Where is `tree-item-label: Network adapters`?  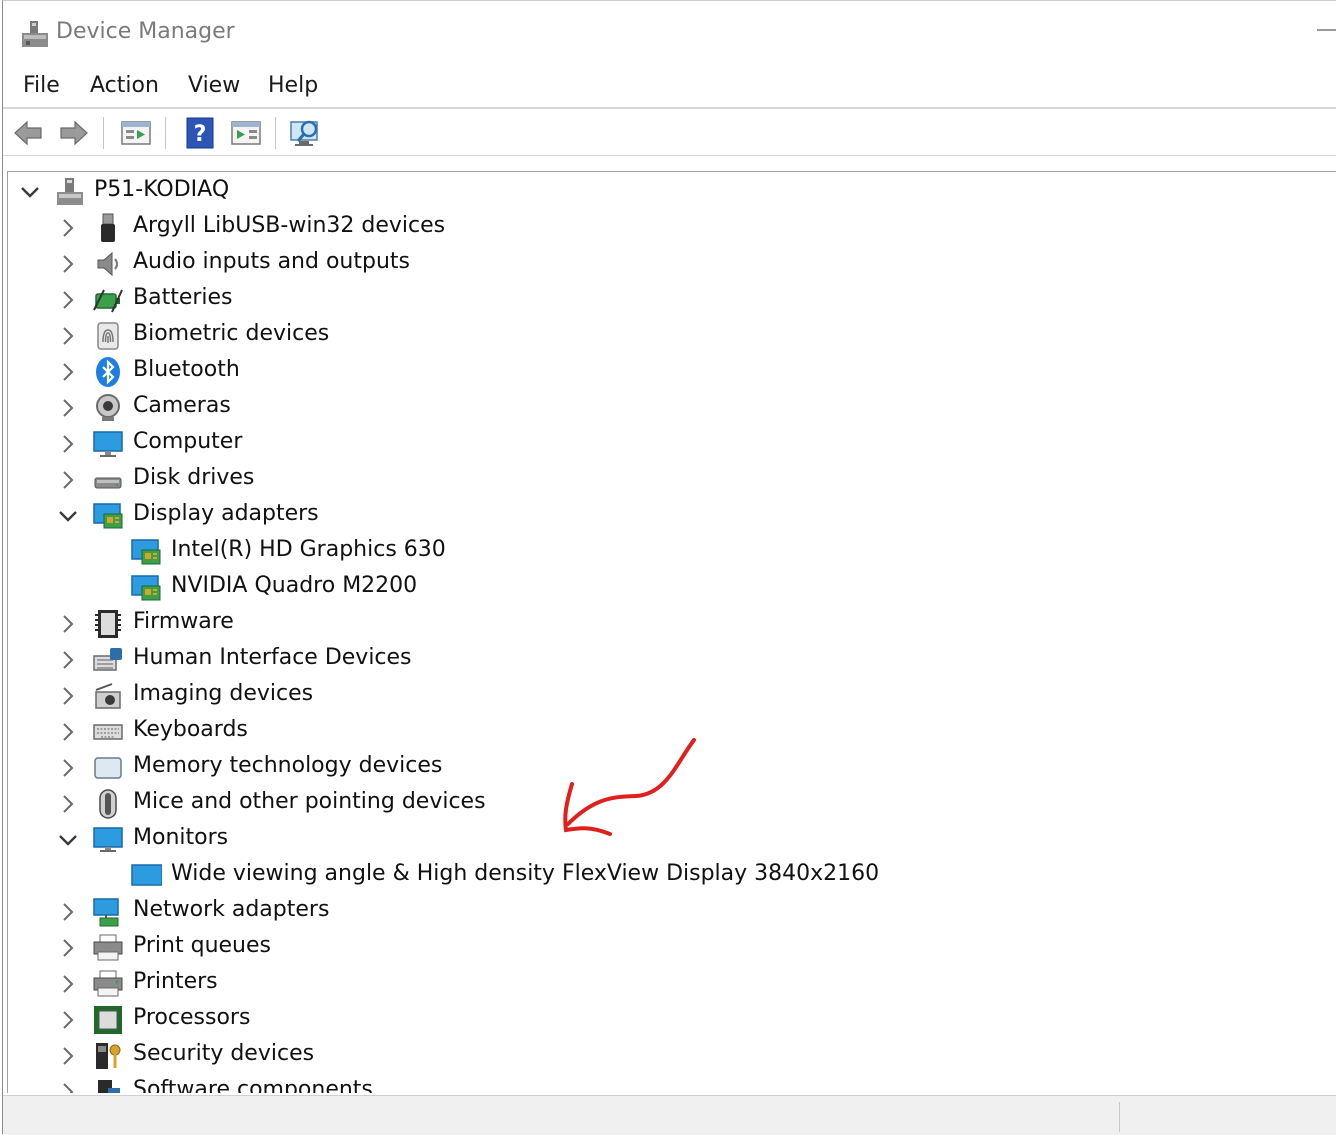
tree-item-label: Network adapters is located at coordinates (231, 909).